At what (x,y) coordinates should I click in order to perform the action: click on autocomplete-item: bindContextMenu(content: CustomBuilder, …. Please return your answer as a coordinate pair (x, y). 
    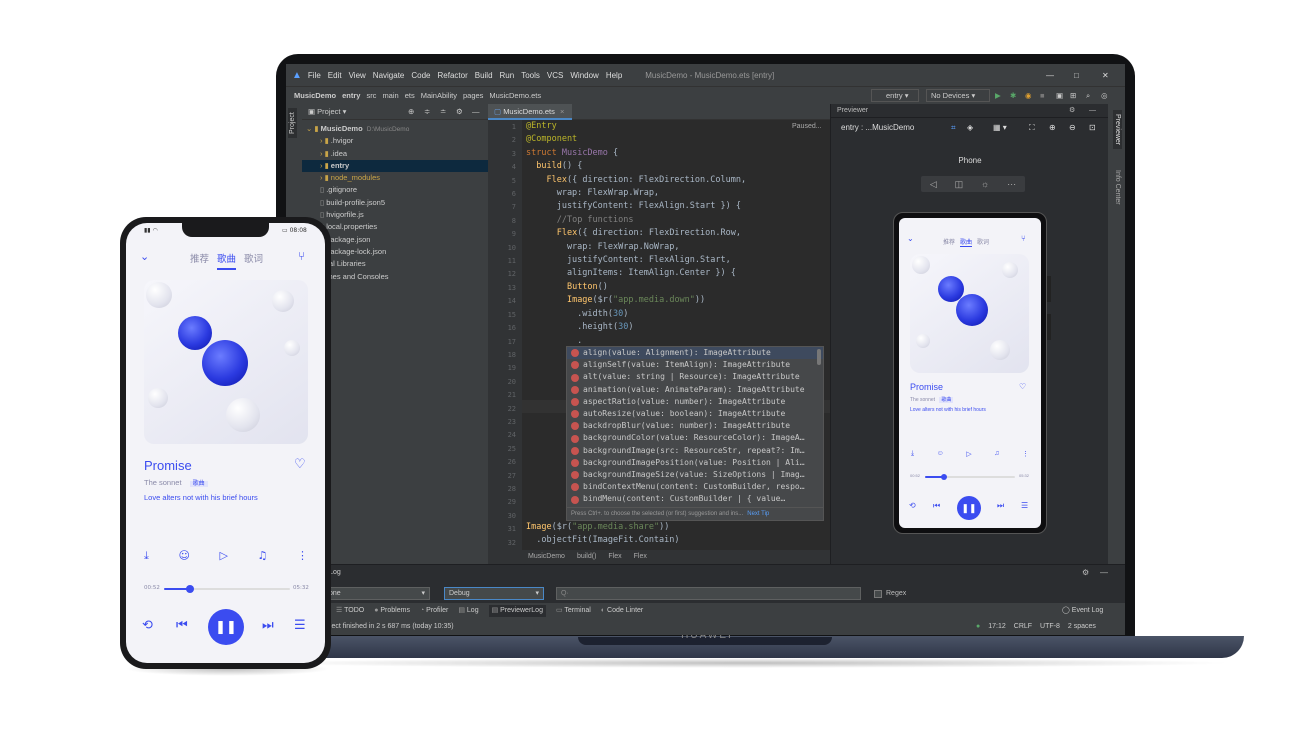
    Looking at the image, I should click on (695, 487).